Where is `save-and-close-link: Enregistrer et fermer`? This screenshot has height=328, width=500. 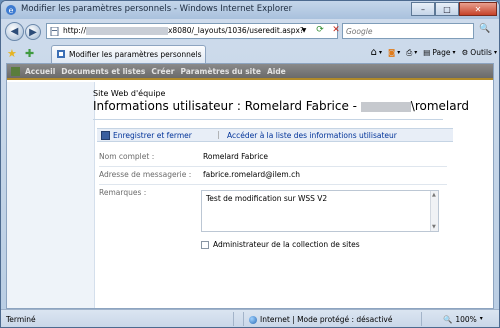
save-and-close-link: Enregistrer et fermer is located at coordinates (152, 135).